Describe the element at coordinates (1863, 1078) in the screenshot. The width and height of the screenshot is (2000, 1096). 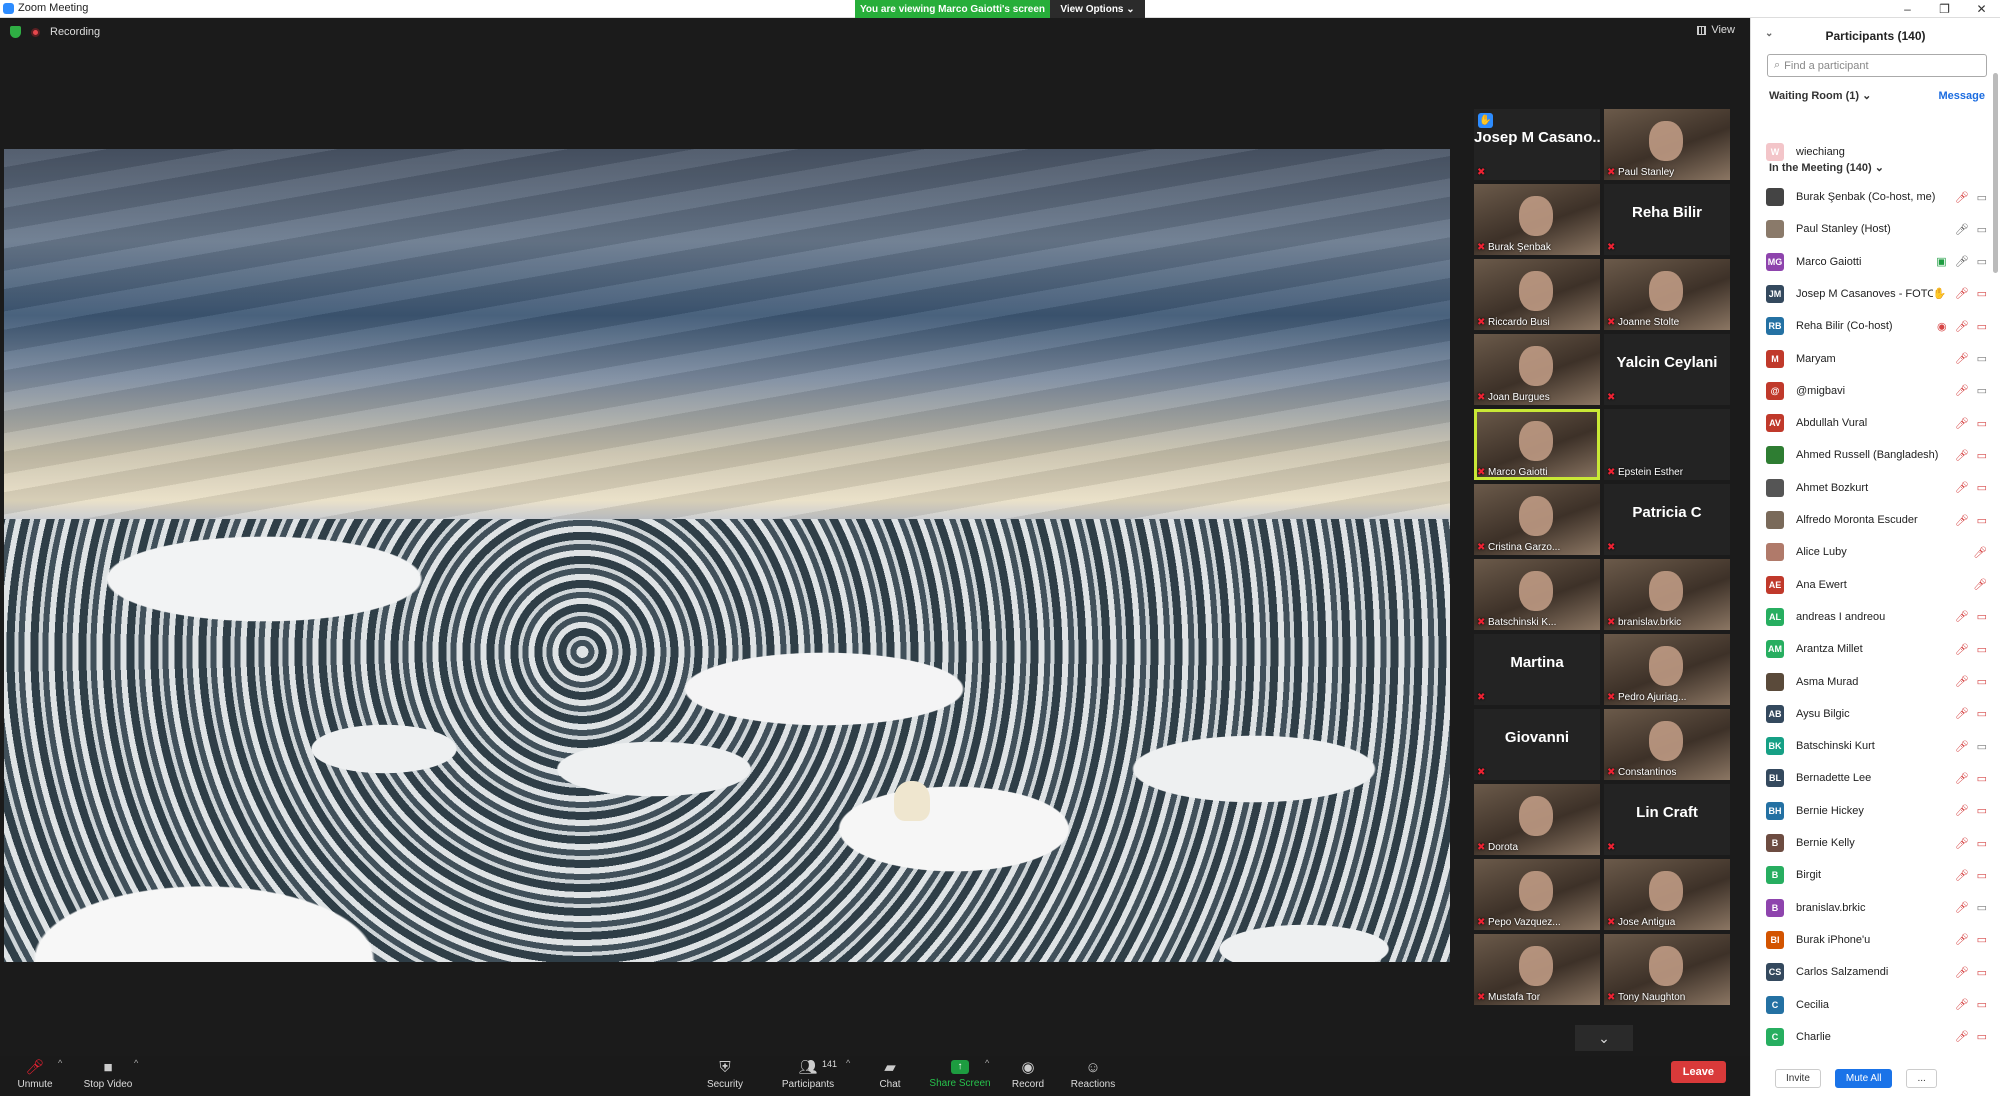
I see `mute-all-button: Mute All` at that location.